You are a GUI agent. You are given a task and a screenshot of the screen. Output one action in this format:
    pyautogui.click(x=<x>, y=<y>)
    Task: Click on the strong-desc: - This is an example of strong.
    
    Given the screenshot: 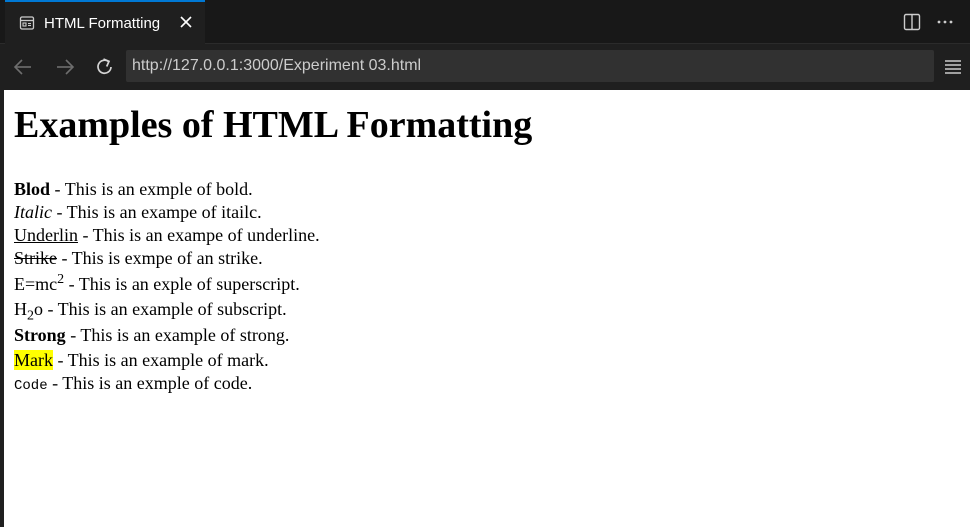 What is the action you would take?
    pyautogui.click(x=177, y=335)
    